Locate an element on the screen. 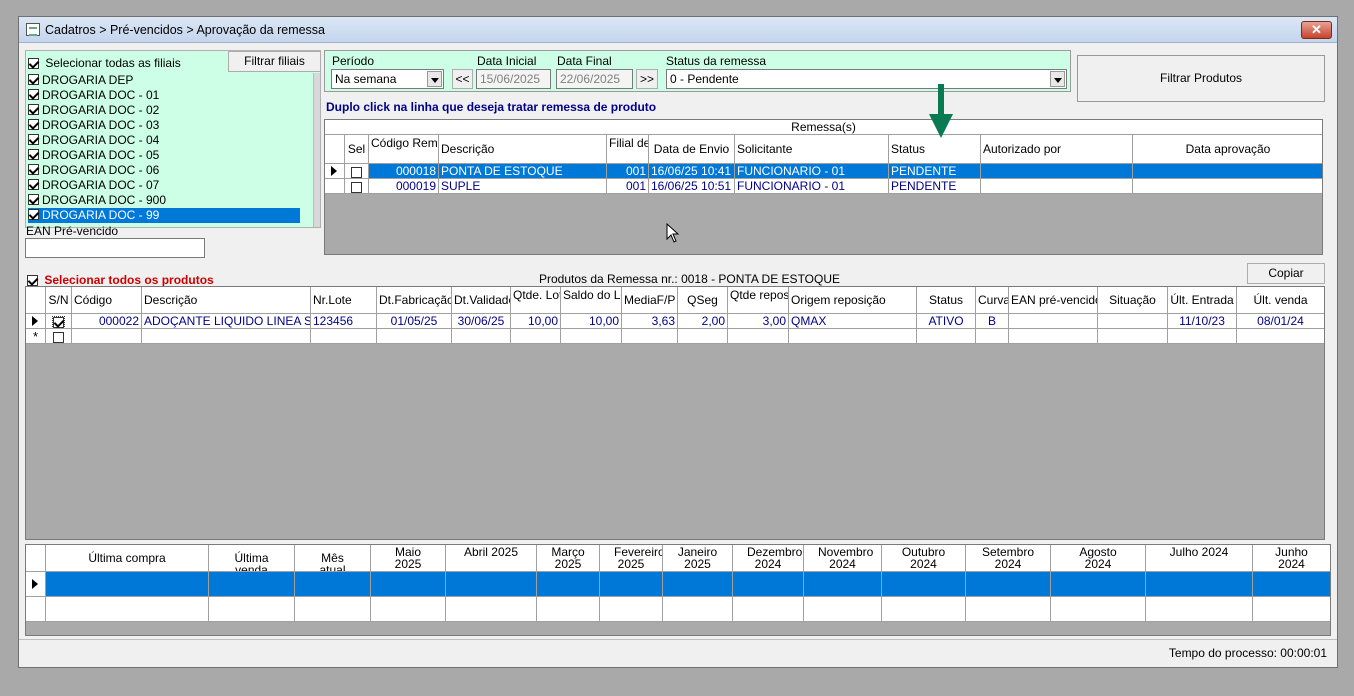 Image resolution: width=1354 pixels, height=696 pixels. remessas-header-filial: Filial de Envio is located at coordinates (628, 149).